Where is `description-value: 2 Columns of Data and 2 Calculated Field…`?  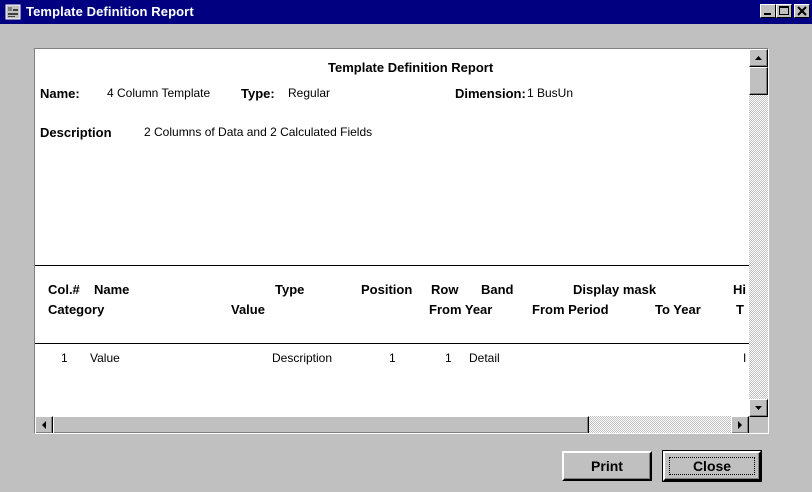 description-value: 2 Columns of Data and 2 Calculated Field… is located at coordinates (258, 132).